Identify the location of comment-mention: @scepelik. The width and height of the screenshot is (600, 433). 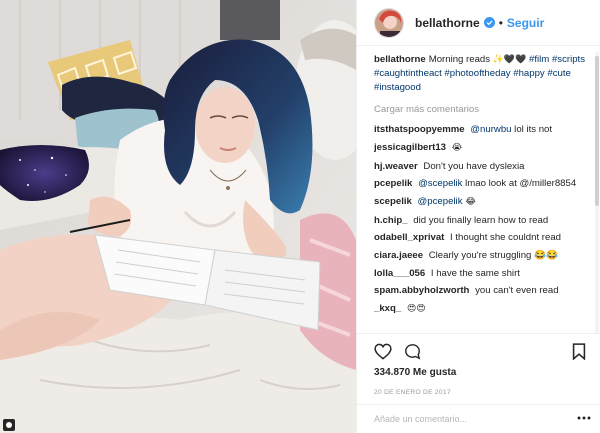
(440, 183).